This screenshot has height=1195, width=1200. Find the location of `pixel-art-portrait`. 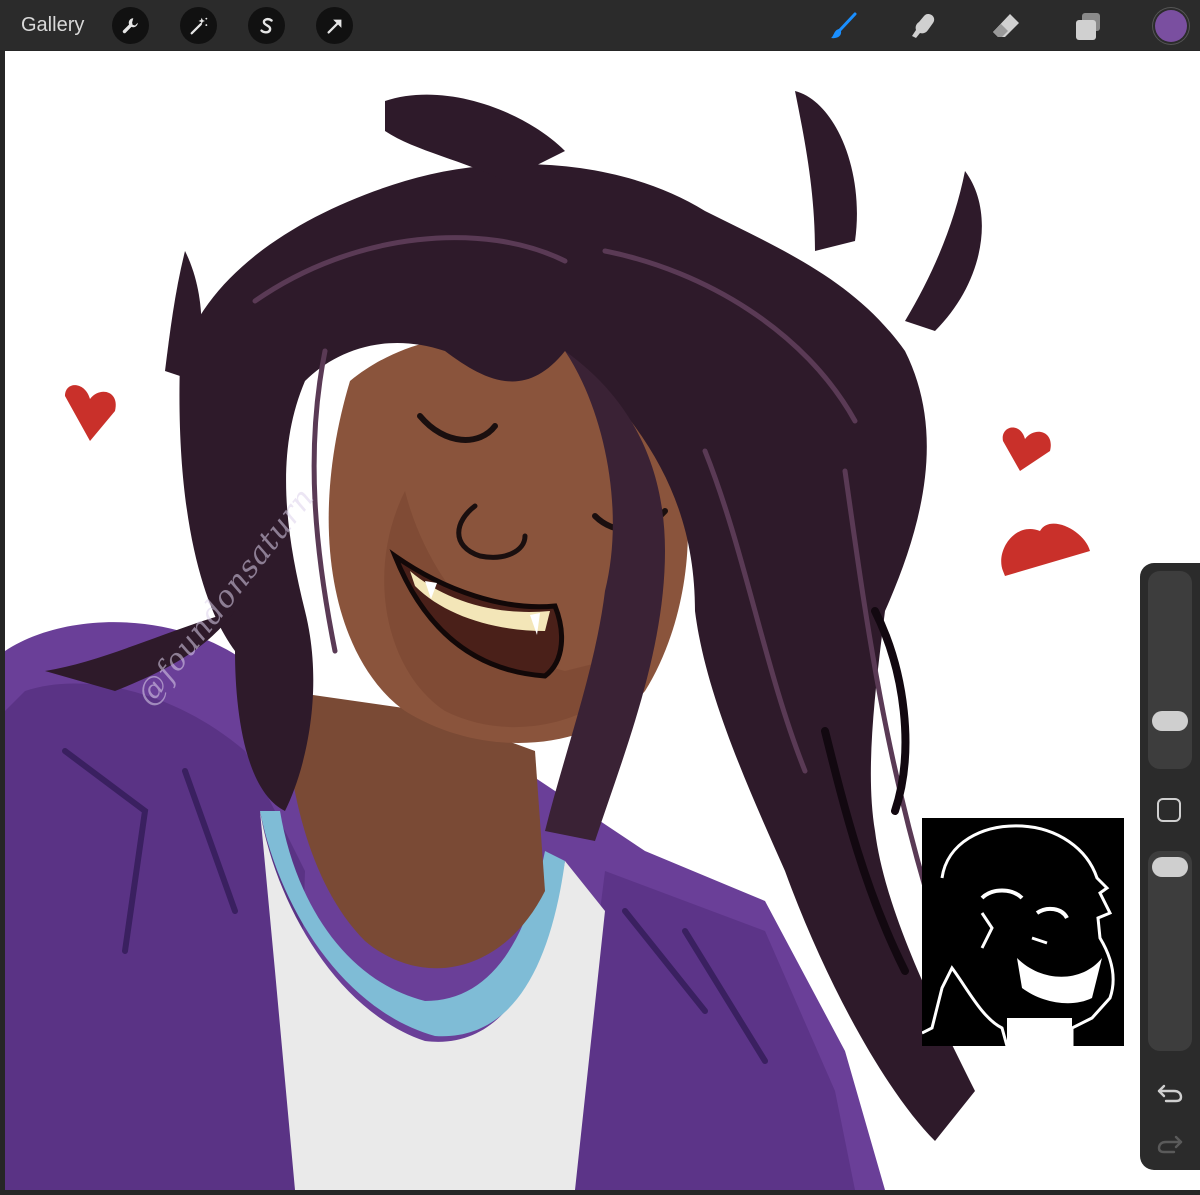

pixel-art-portrait is located at coordinates (1022, 933).